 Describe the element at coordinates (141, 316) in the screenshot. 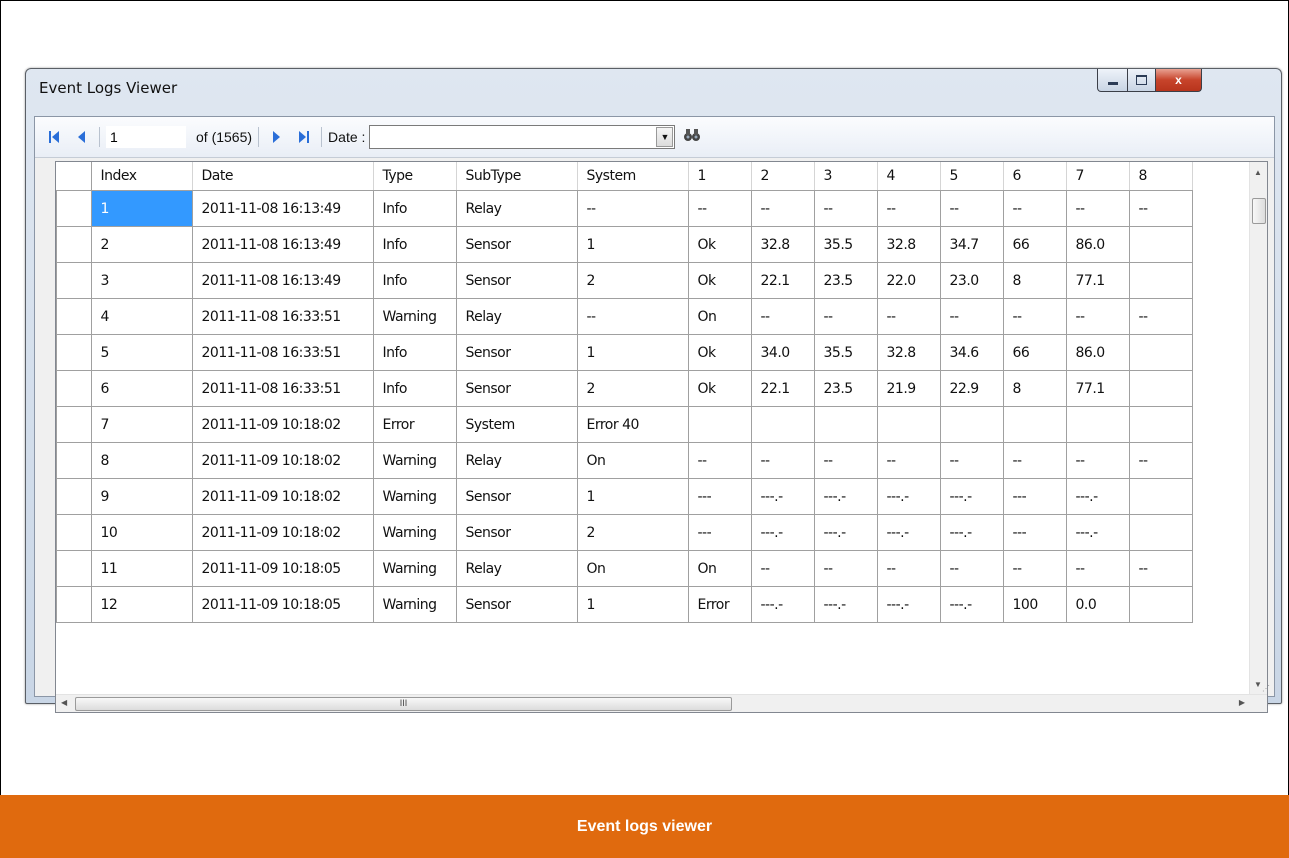

I see `table-cell: 4` at that location.